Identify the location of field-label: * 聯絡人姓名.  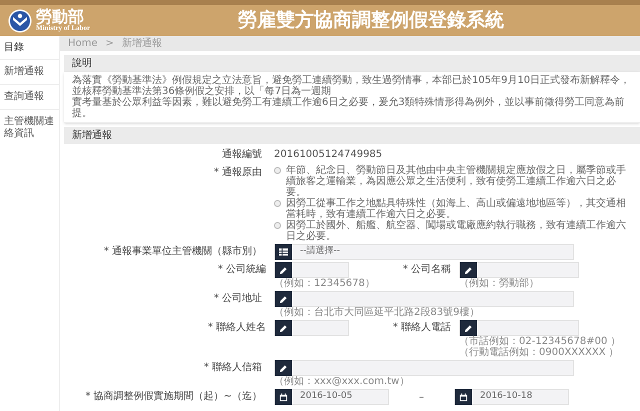
(236, 328).